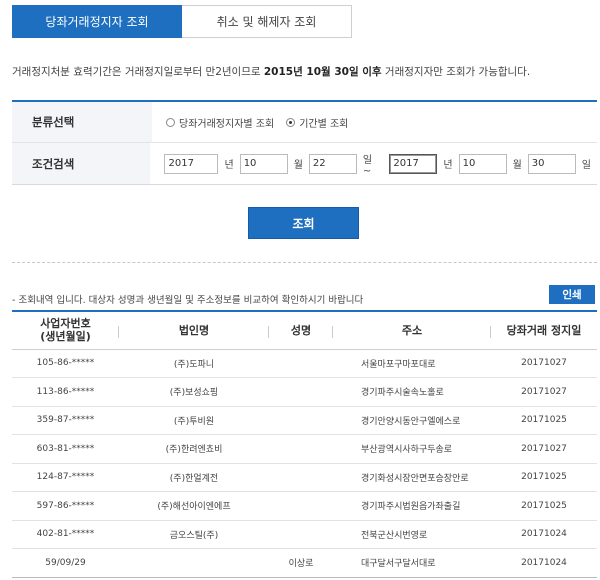  I want to click on table-row: 402-81-***** 금오스틸(주) 전북군산시번영로 20171024, so click(304, 534).